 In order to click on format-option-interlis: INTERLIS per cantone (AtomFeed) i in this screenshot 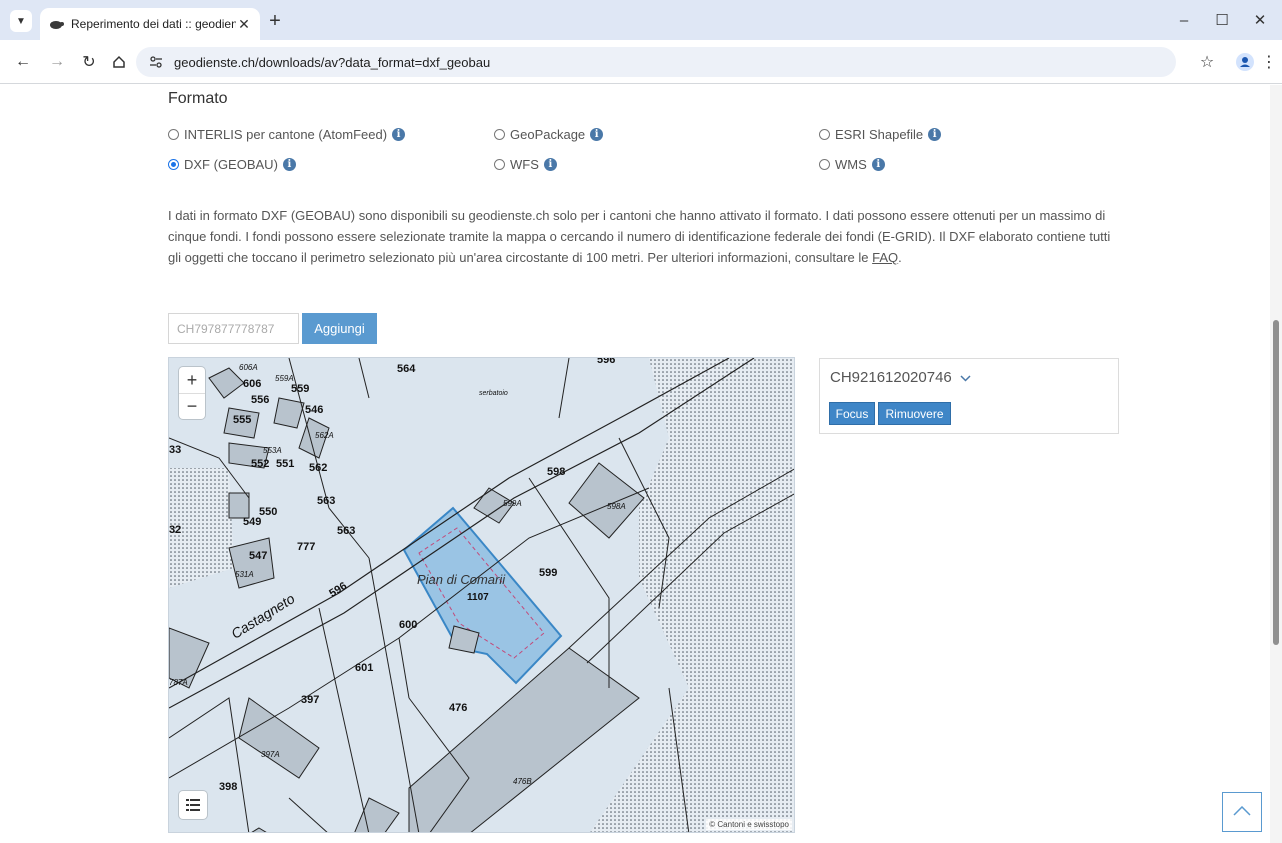, I will do `click(287, 134)`.